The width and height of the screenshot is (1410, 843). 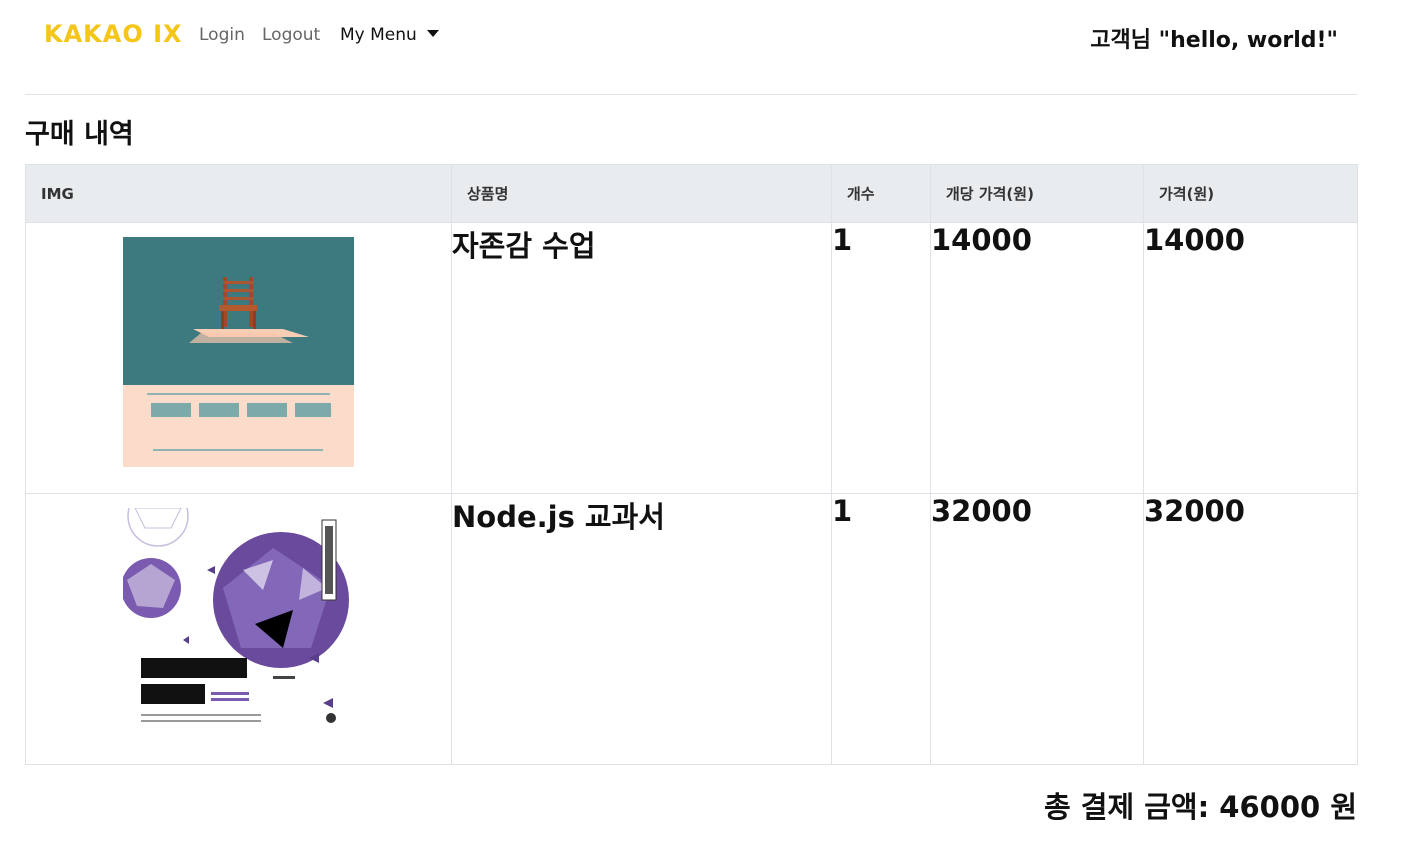 What do you see at coordinates (432, 33) in the screenshot?
I see `caret-down-icon` at bounding box center [432, 33].